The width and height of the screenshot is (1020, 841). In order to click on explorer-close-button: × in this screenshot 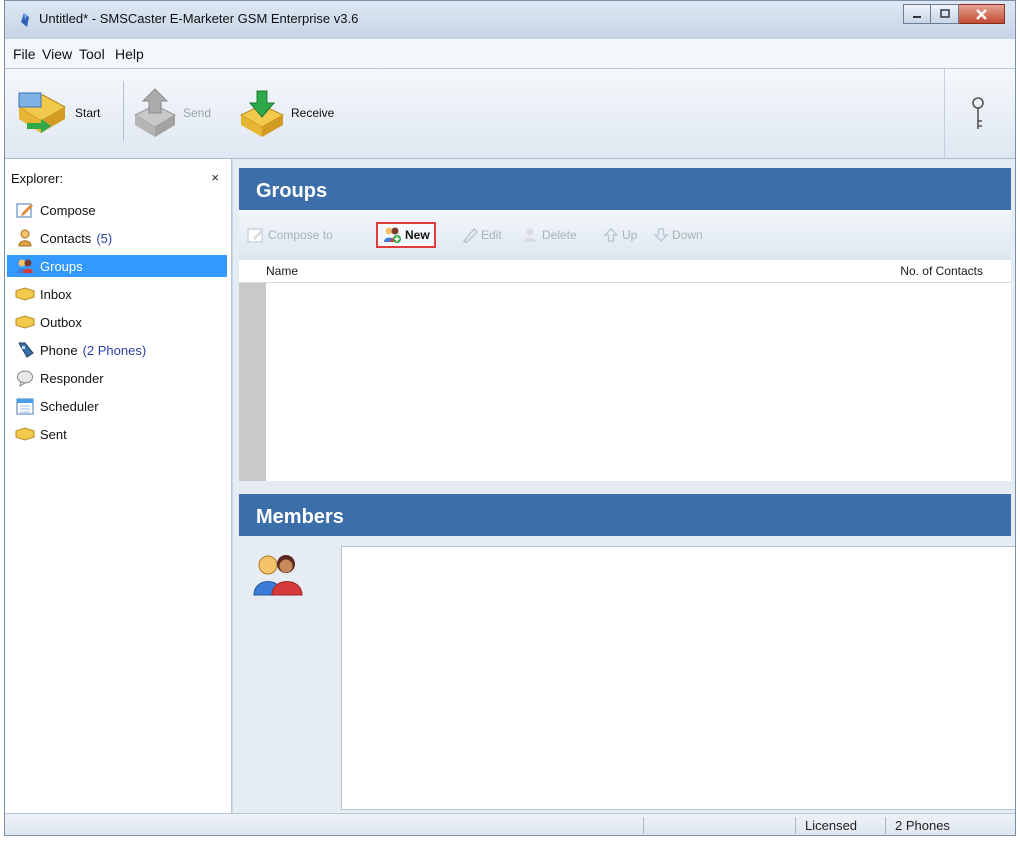, I will do `click(215, 177)`.